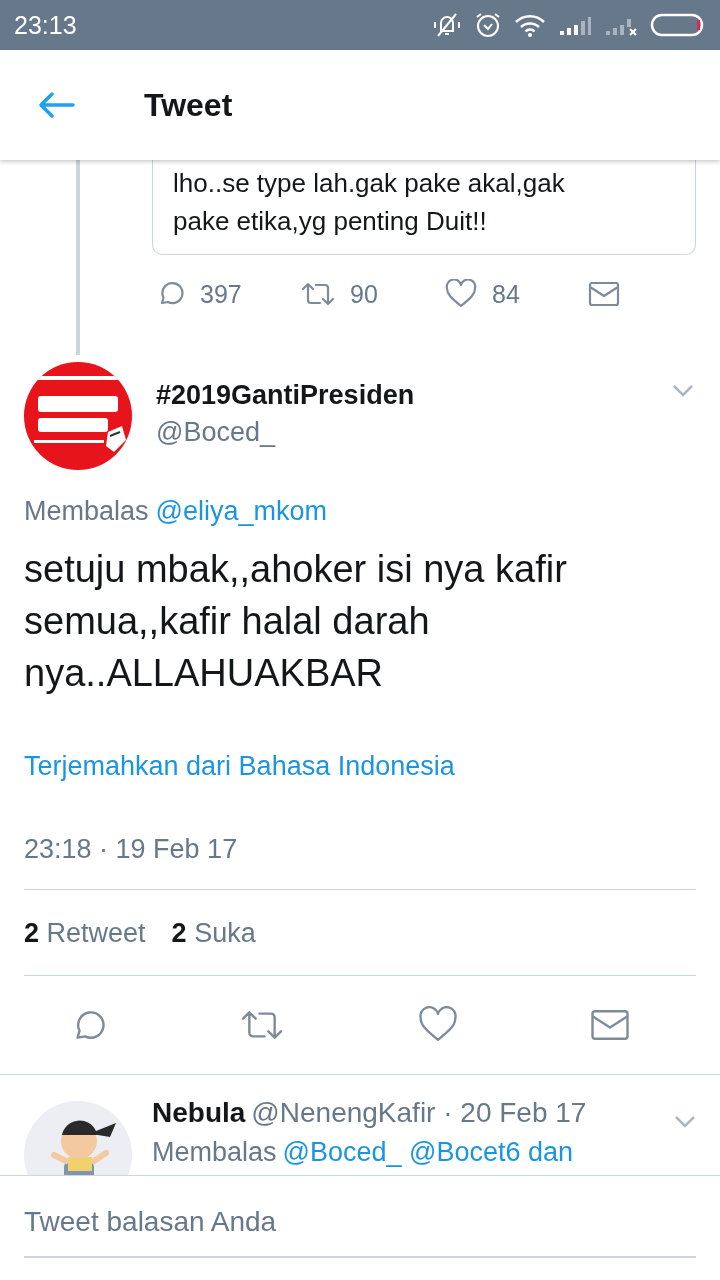 This screenshot has width=720, height=1280. I want to click on quoted-tweet-card: lho..se type lah.gak pake akal,gak pake etika,yg penting Duit!!, so click(424, 207).